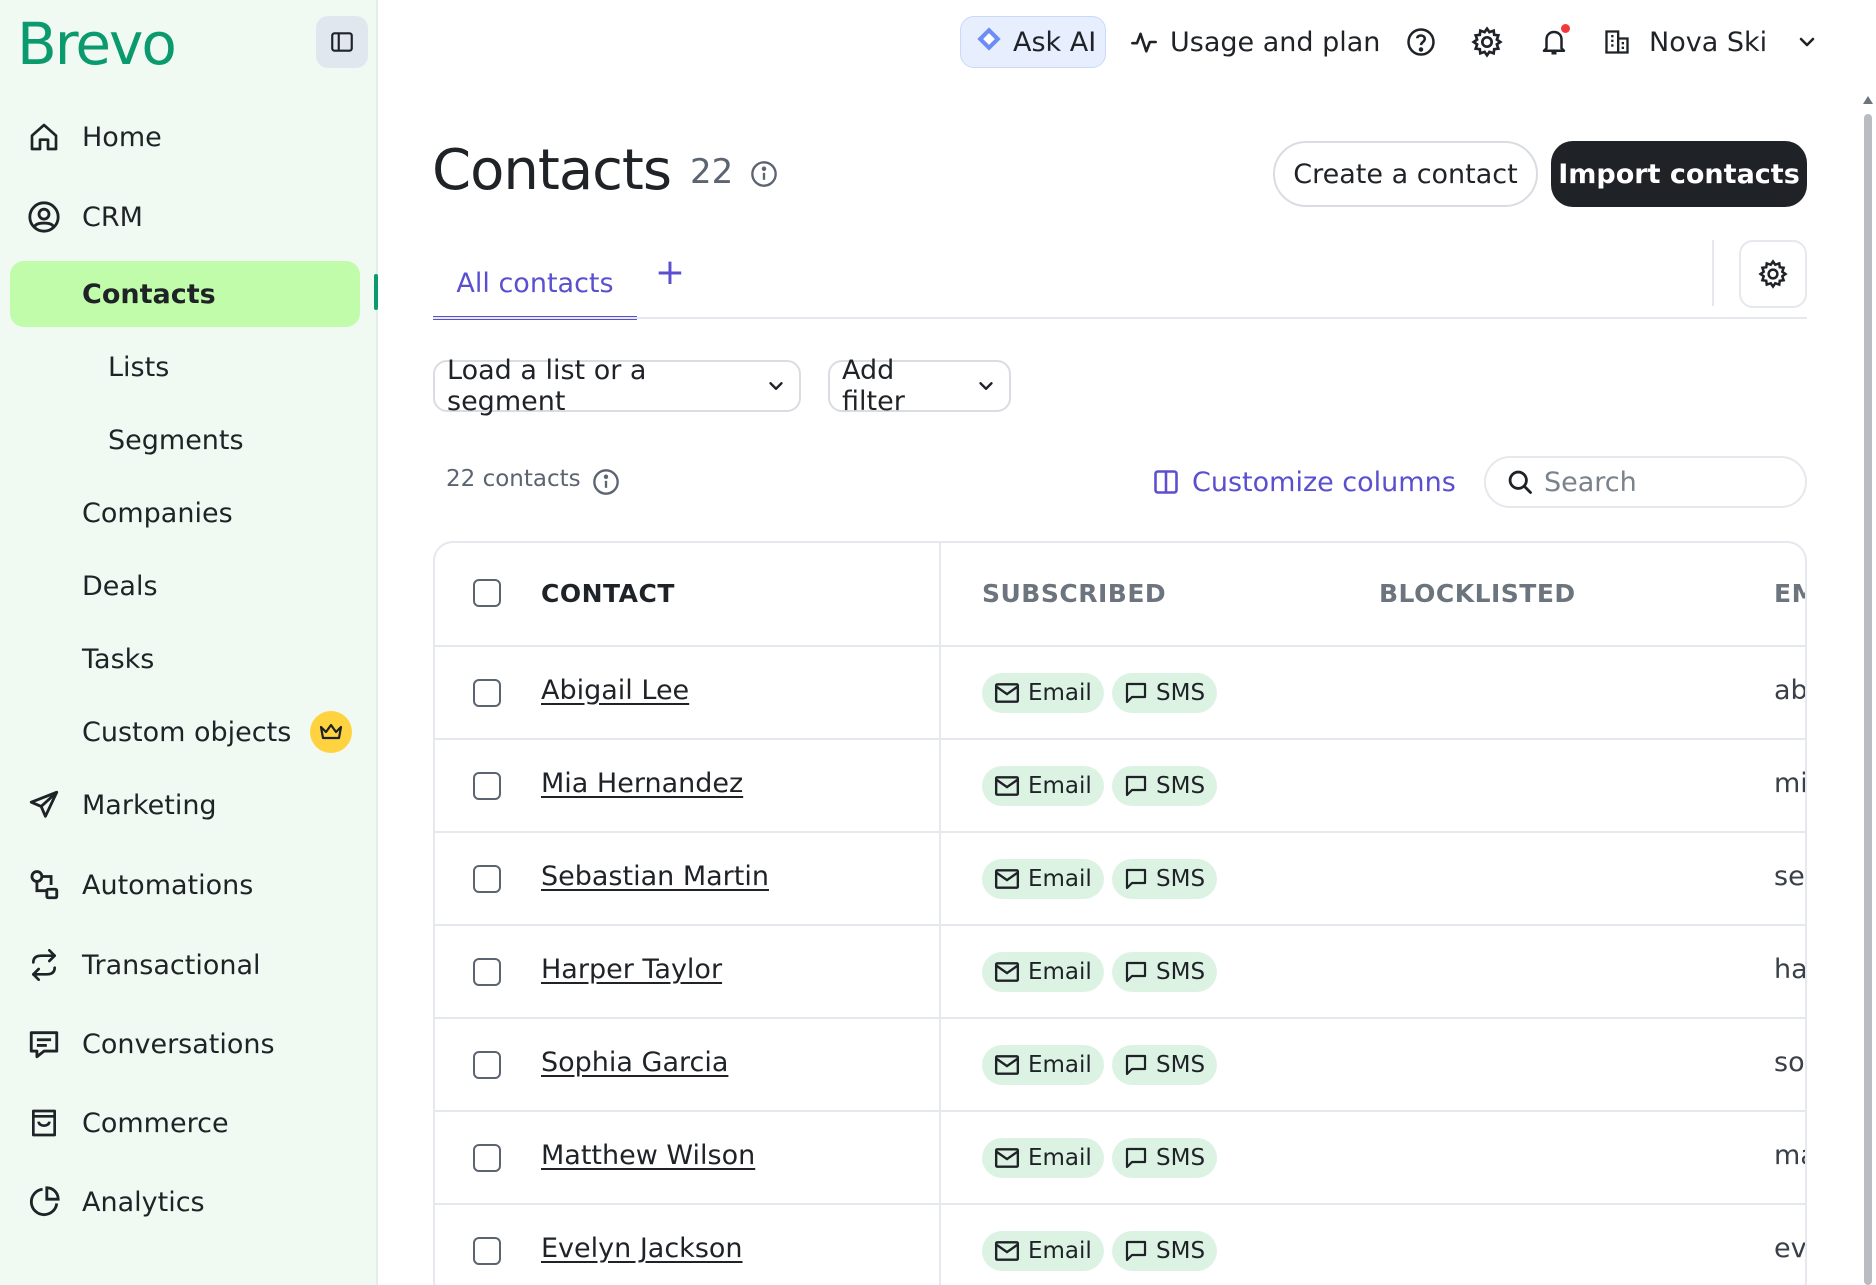 Image resolution: width=1876 pixels, height=1285 pixels. I want to click on contacts-count: 22 contacts, so click(513, 479).